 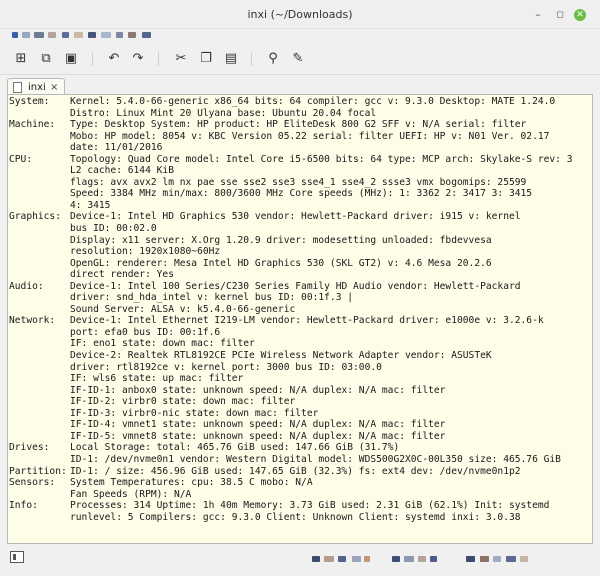 I want to click on close-window-icon: ✕, so click(x=580, y=15).